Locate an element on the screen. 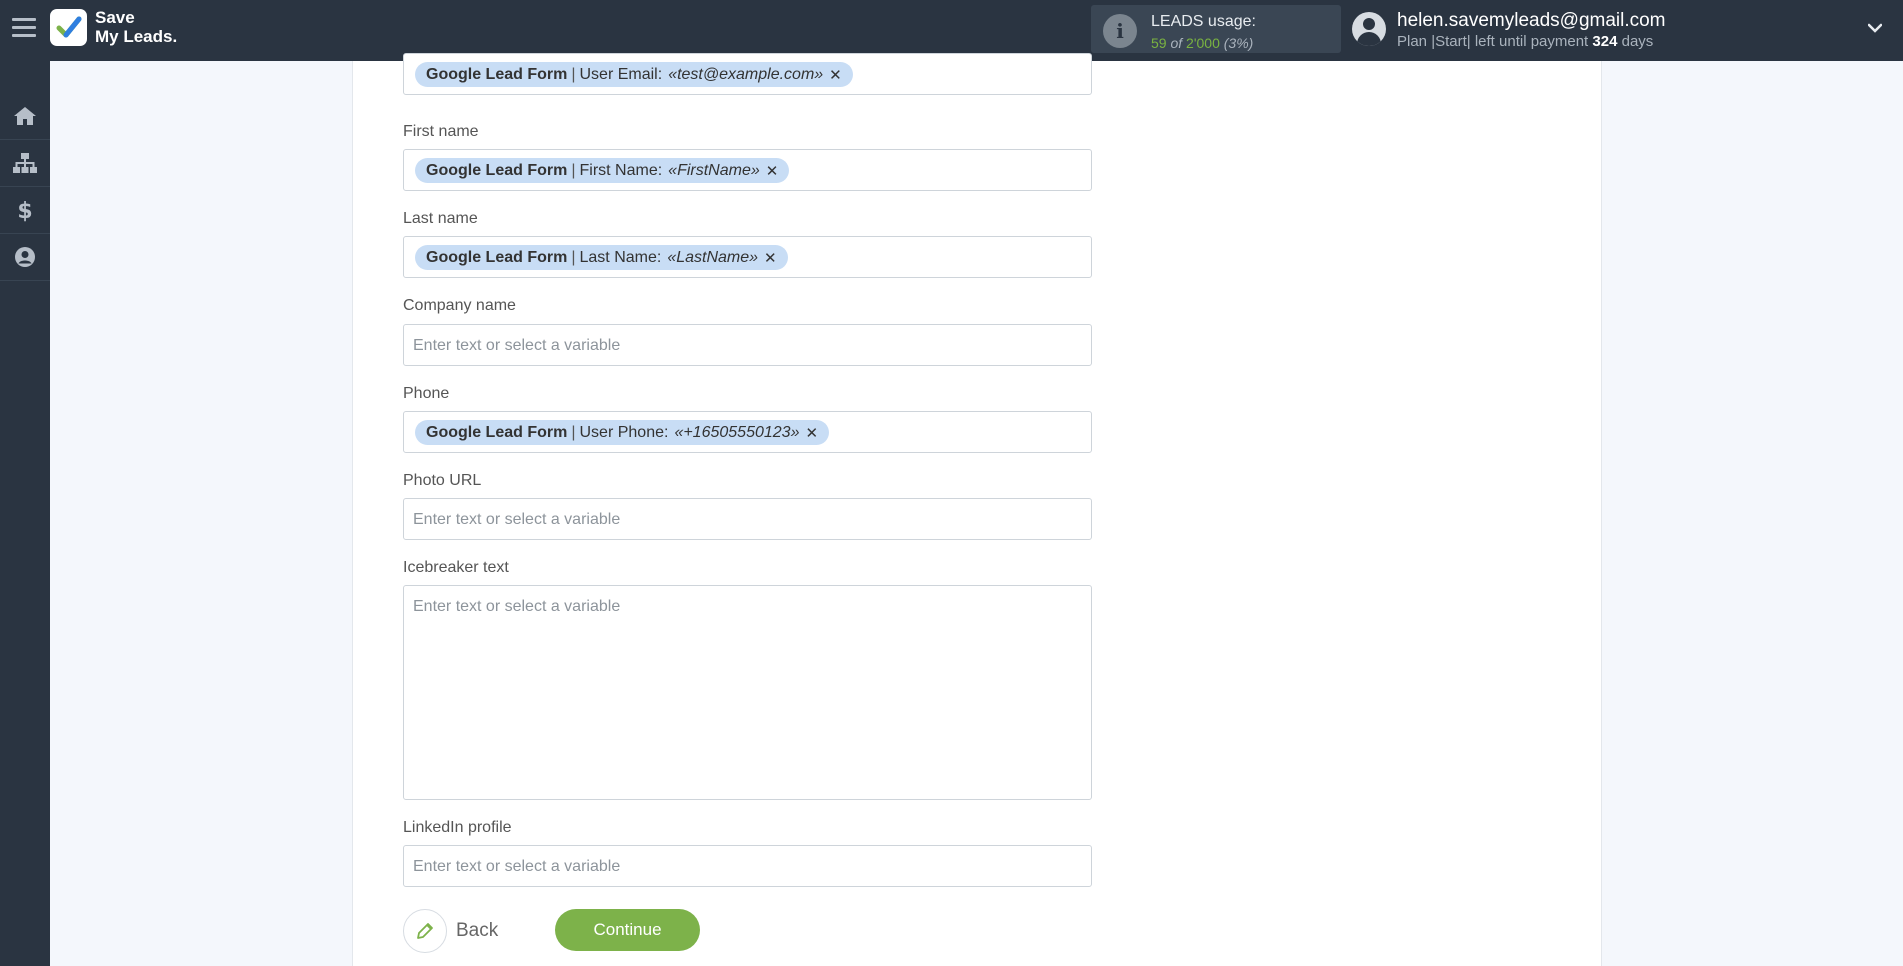  chevron-down-icon is located at coordinates (1875, 28).